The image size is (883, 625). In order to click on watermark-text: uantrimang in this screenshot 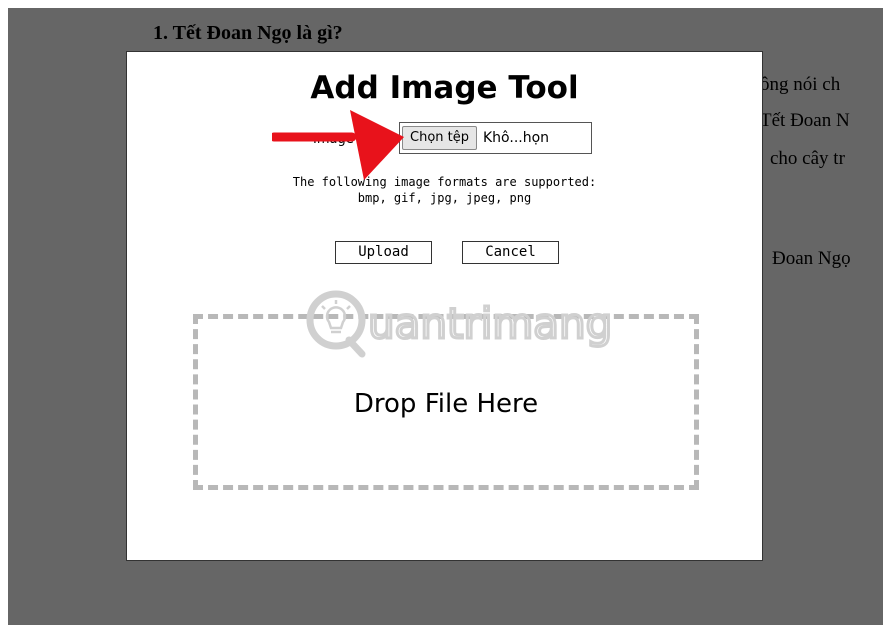, I will do `click(490, 323)`.